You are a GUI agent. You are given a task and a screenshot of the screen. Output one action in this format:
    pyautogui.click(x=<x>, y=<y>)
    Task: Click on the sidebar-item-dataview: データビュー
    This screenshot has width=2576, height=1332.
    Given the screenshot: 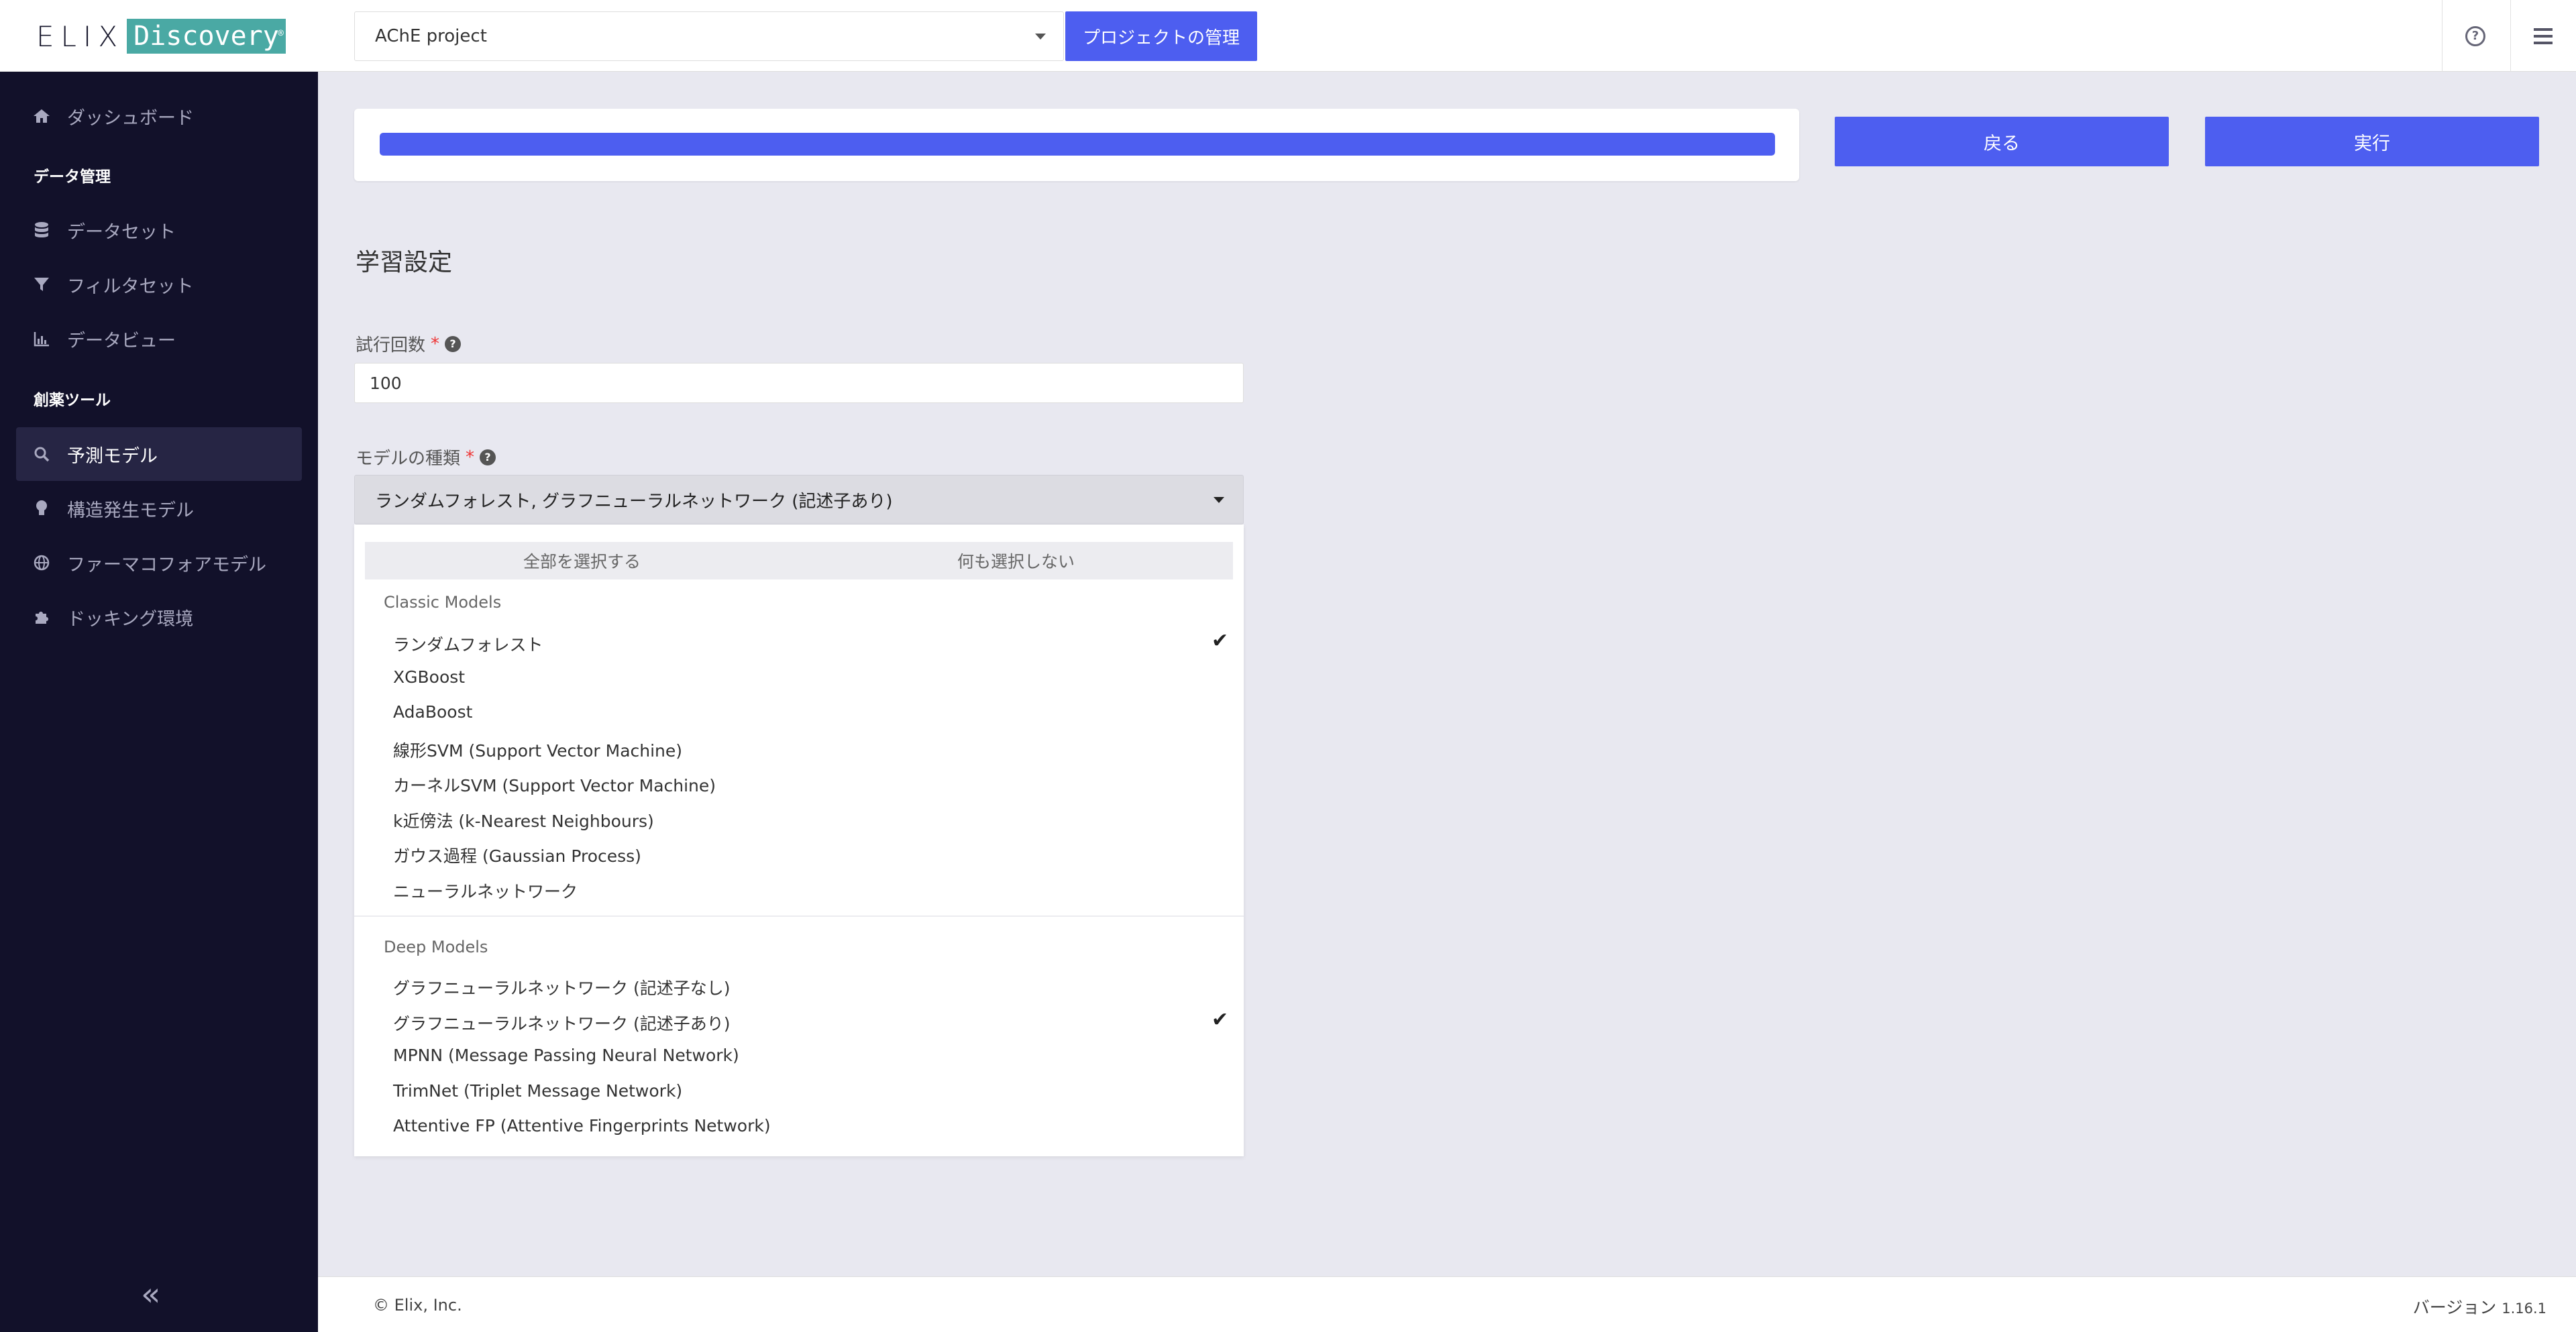 What is the action you would take?
    pyautogui.click(x=159, y=339)
    